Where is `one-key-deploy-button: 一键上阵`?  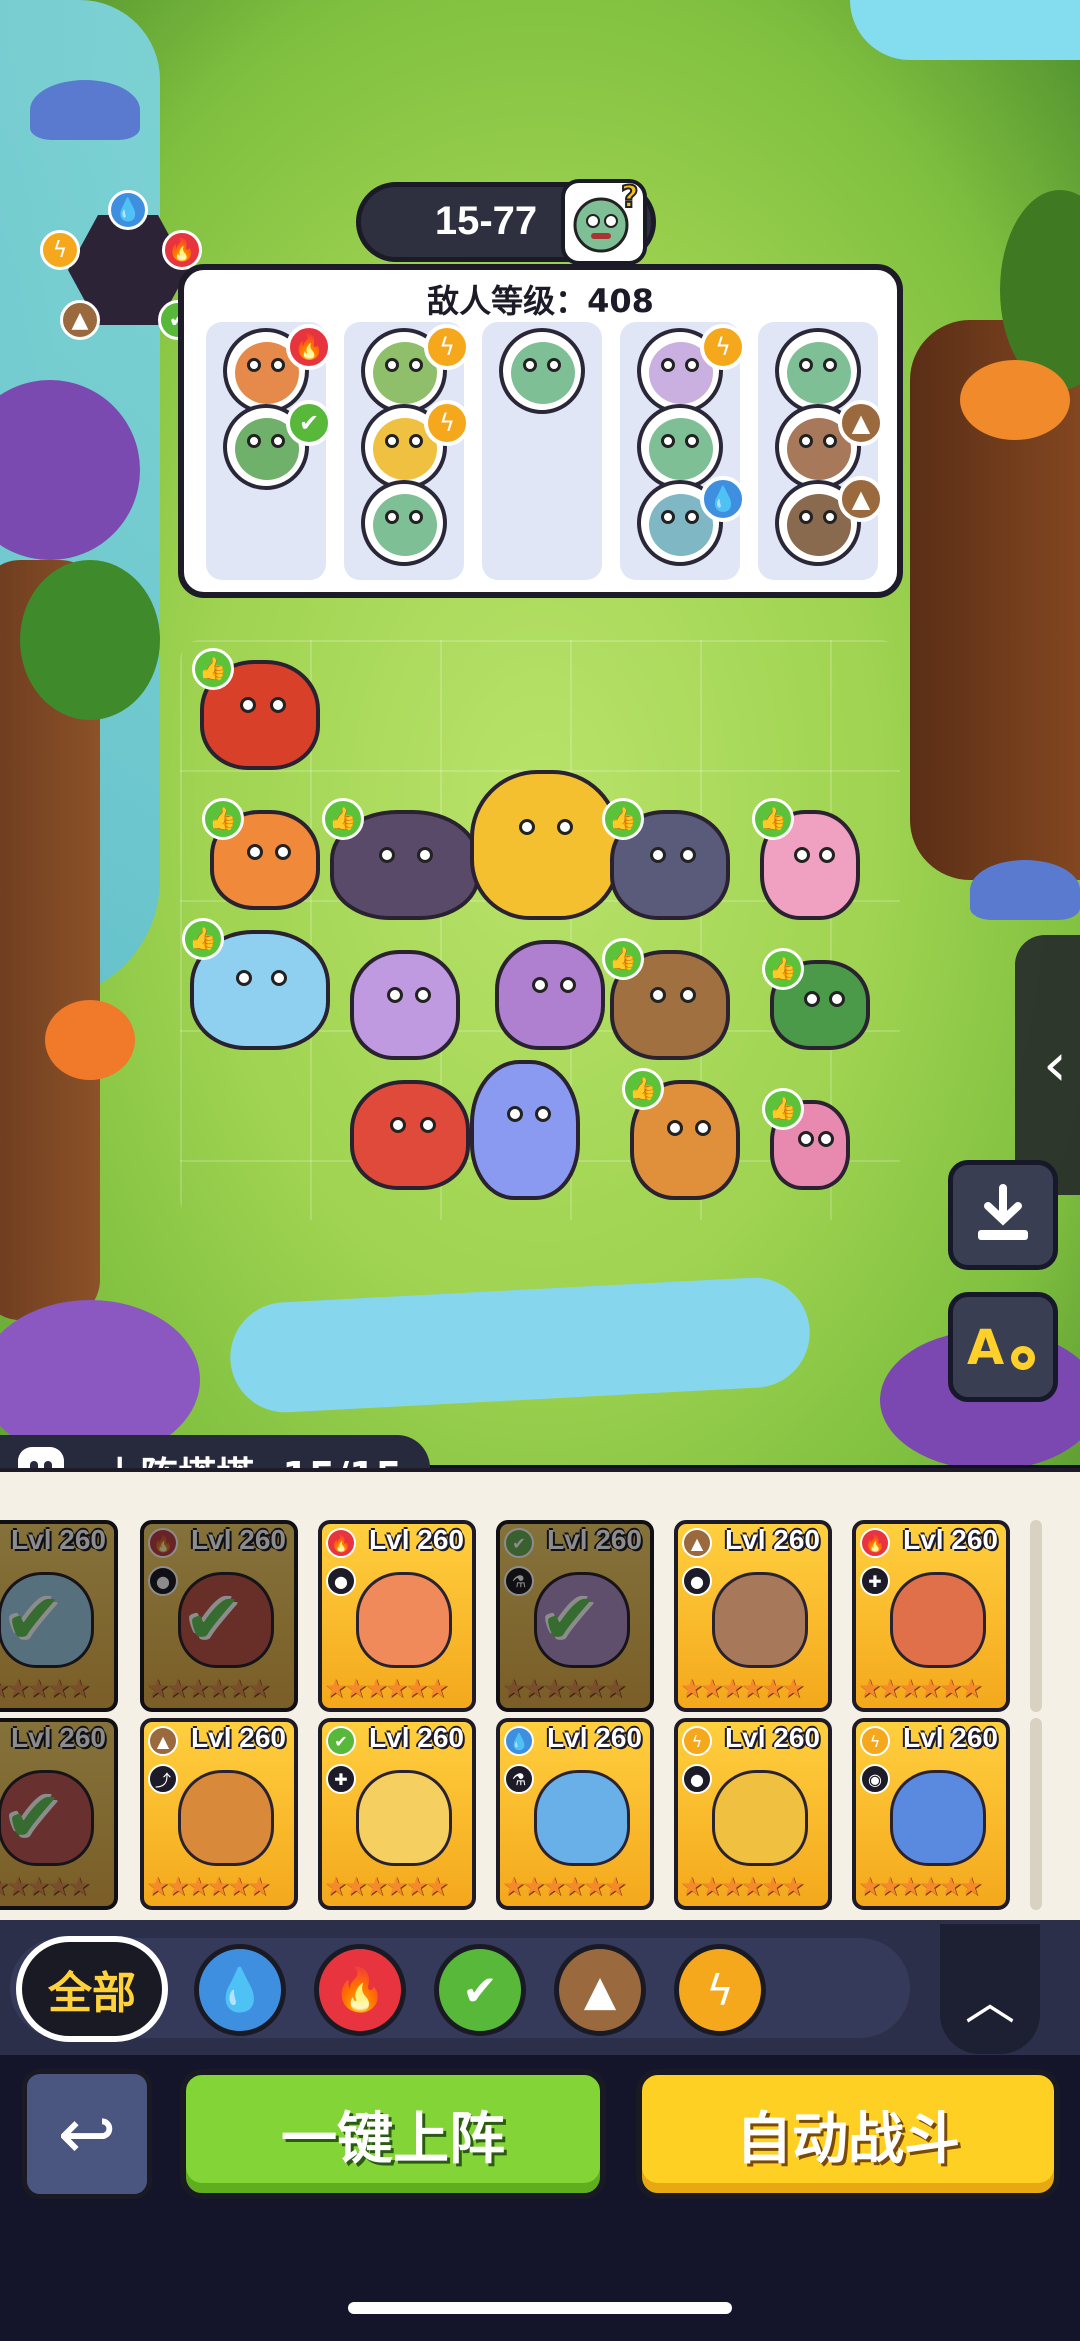
one-key-deploy-button: 一键上阵 is located at coordinates (393, 2134).